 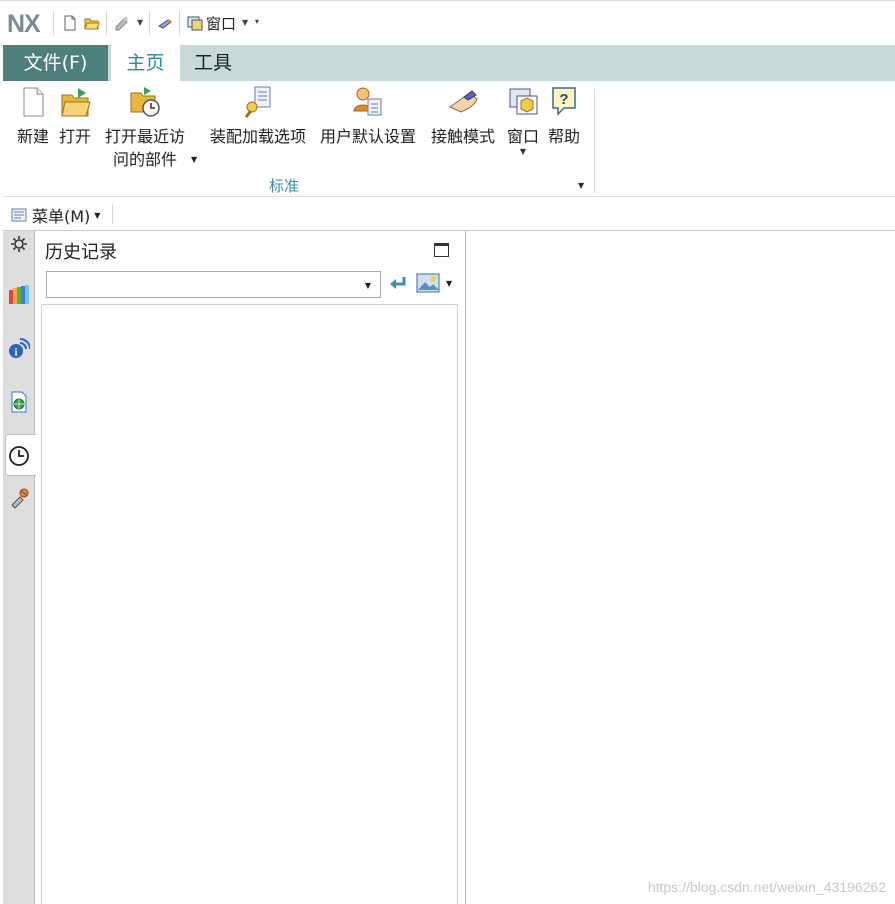 What do you see at coordinates (213, 284) in the screenshot?
I see `history-filter-dropdown: ▼` at bounding box center [213, 284].